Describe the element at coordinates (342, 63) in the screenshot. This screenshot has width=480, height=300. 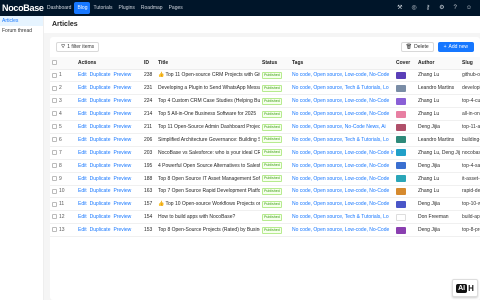
I see `col-tags: Tags` at that location.